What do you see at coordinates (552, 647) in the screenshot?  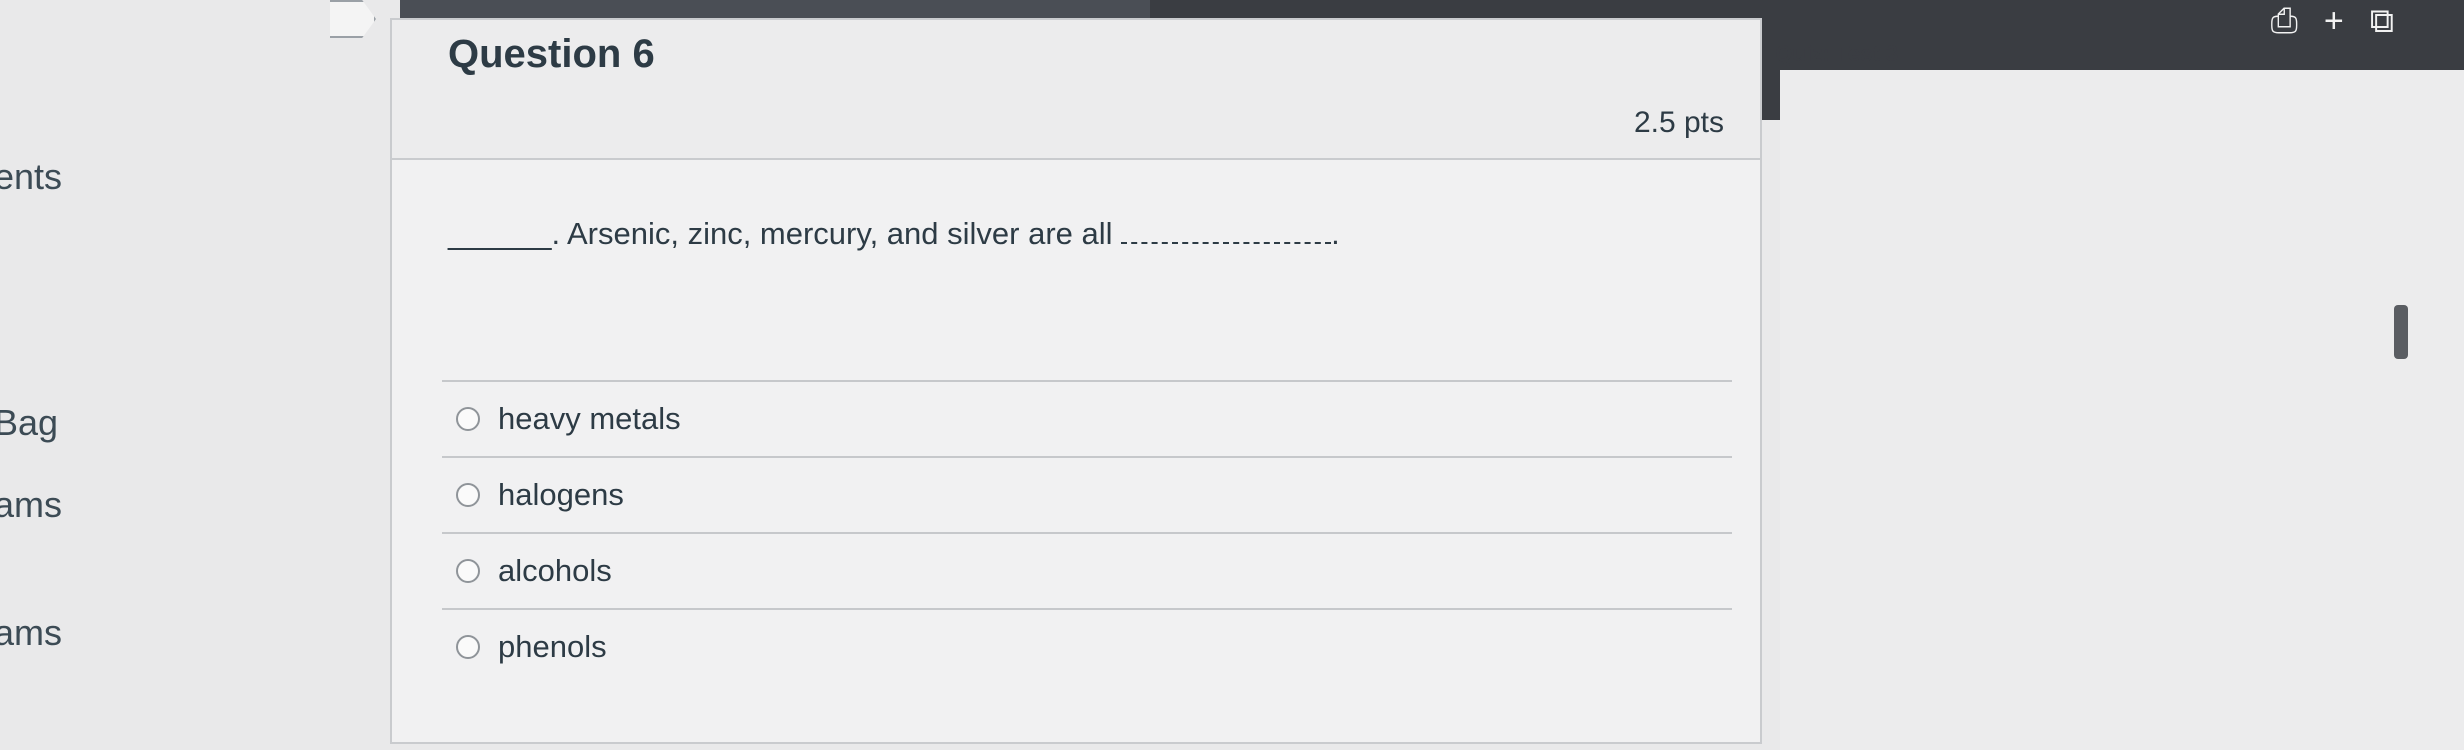 I see `answer-label: phenols` at bounding box center [552, 647].